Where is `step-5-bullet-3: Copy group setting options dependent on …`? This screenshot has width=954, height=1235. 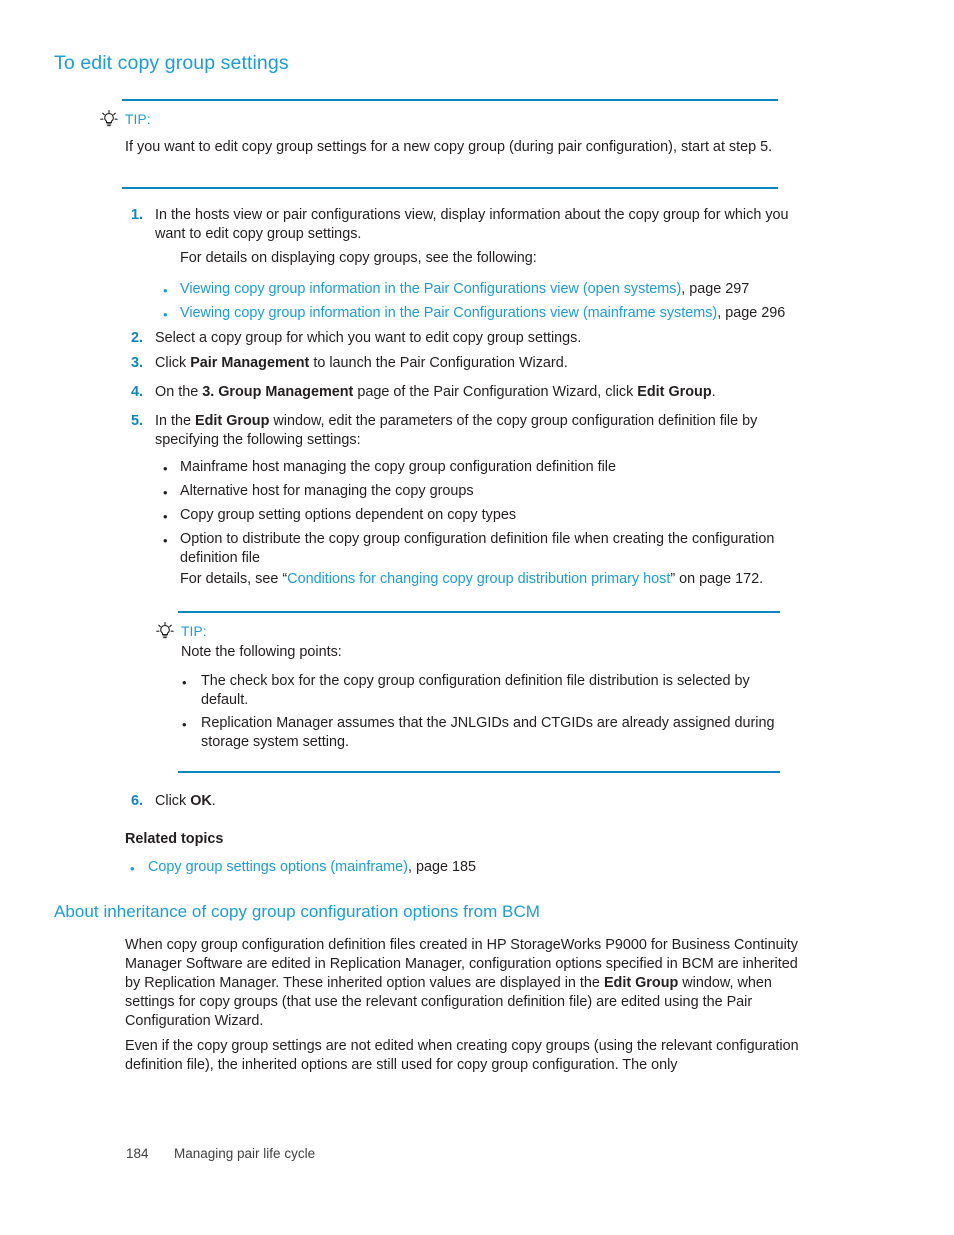 step-5-bullet-3: Copy group setting options dependent on … is located at coordinates (348, 515).